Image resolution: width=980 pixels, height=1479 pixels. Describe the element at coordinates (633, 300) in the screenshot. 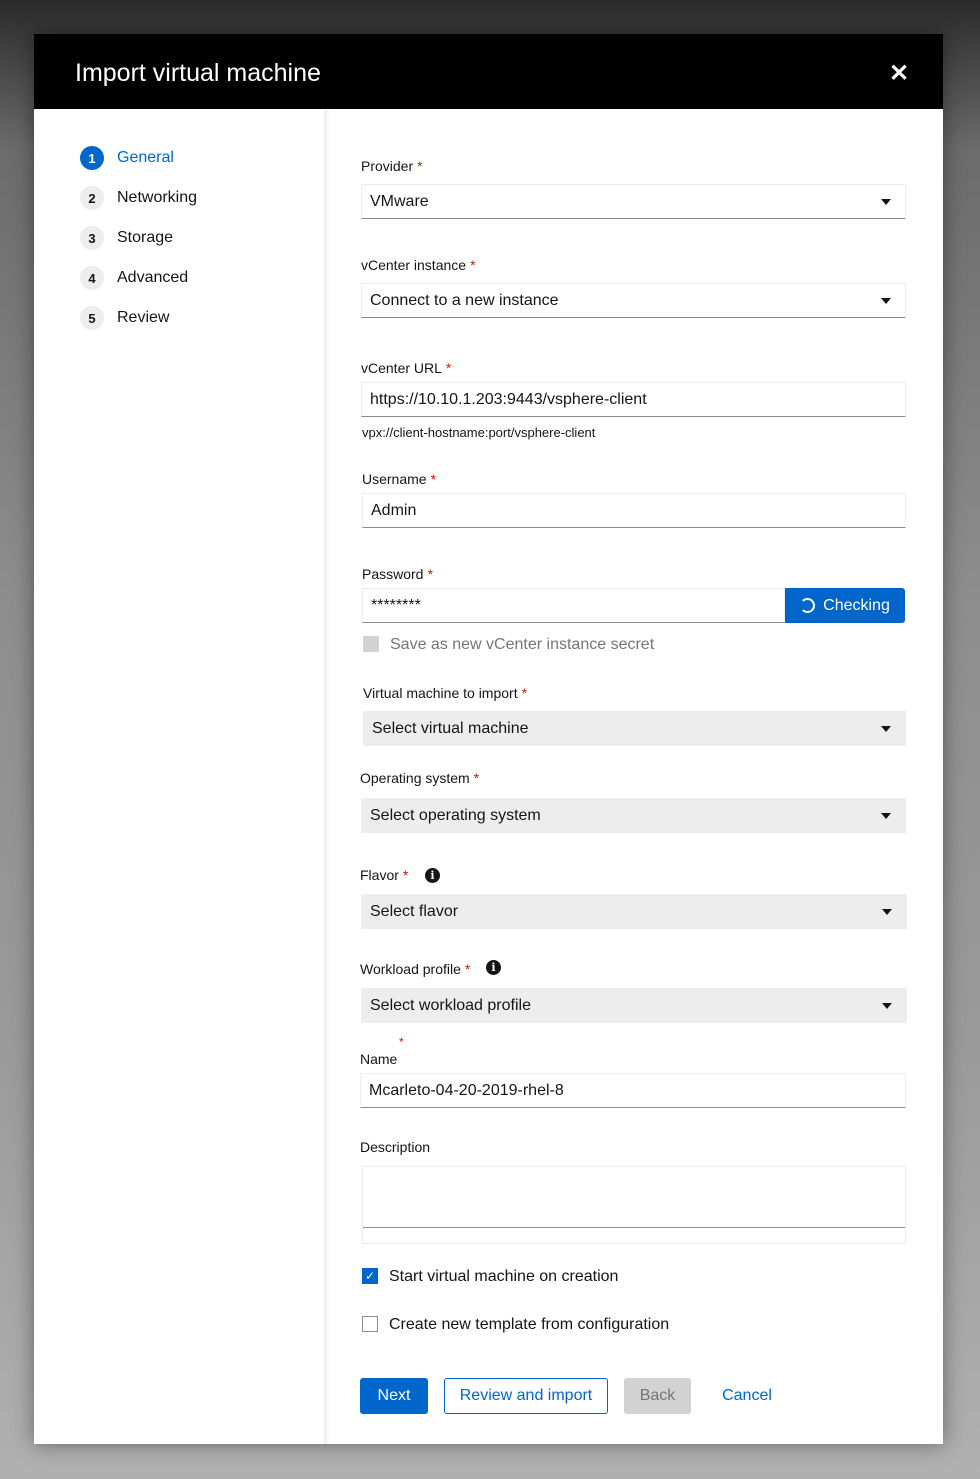

I see `vcenter-instance-select: Connect to a new instance` at that location.